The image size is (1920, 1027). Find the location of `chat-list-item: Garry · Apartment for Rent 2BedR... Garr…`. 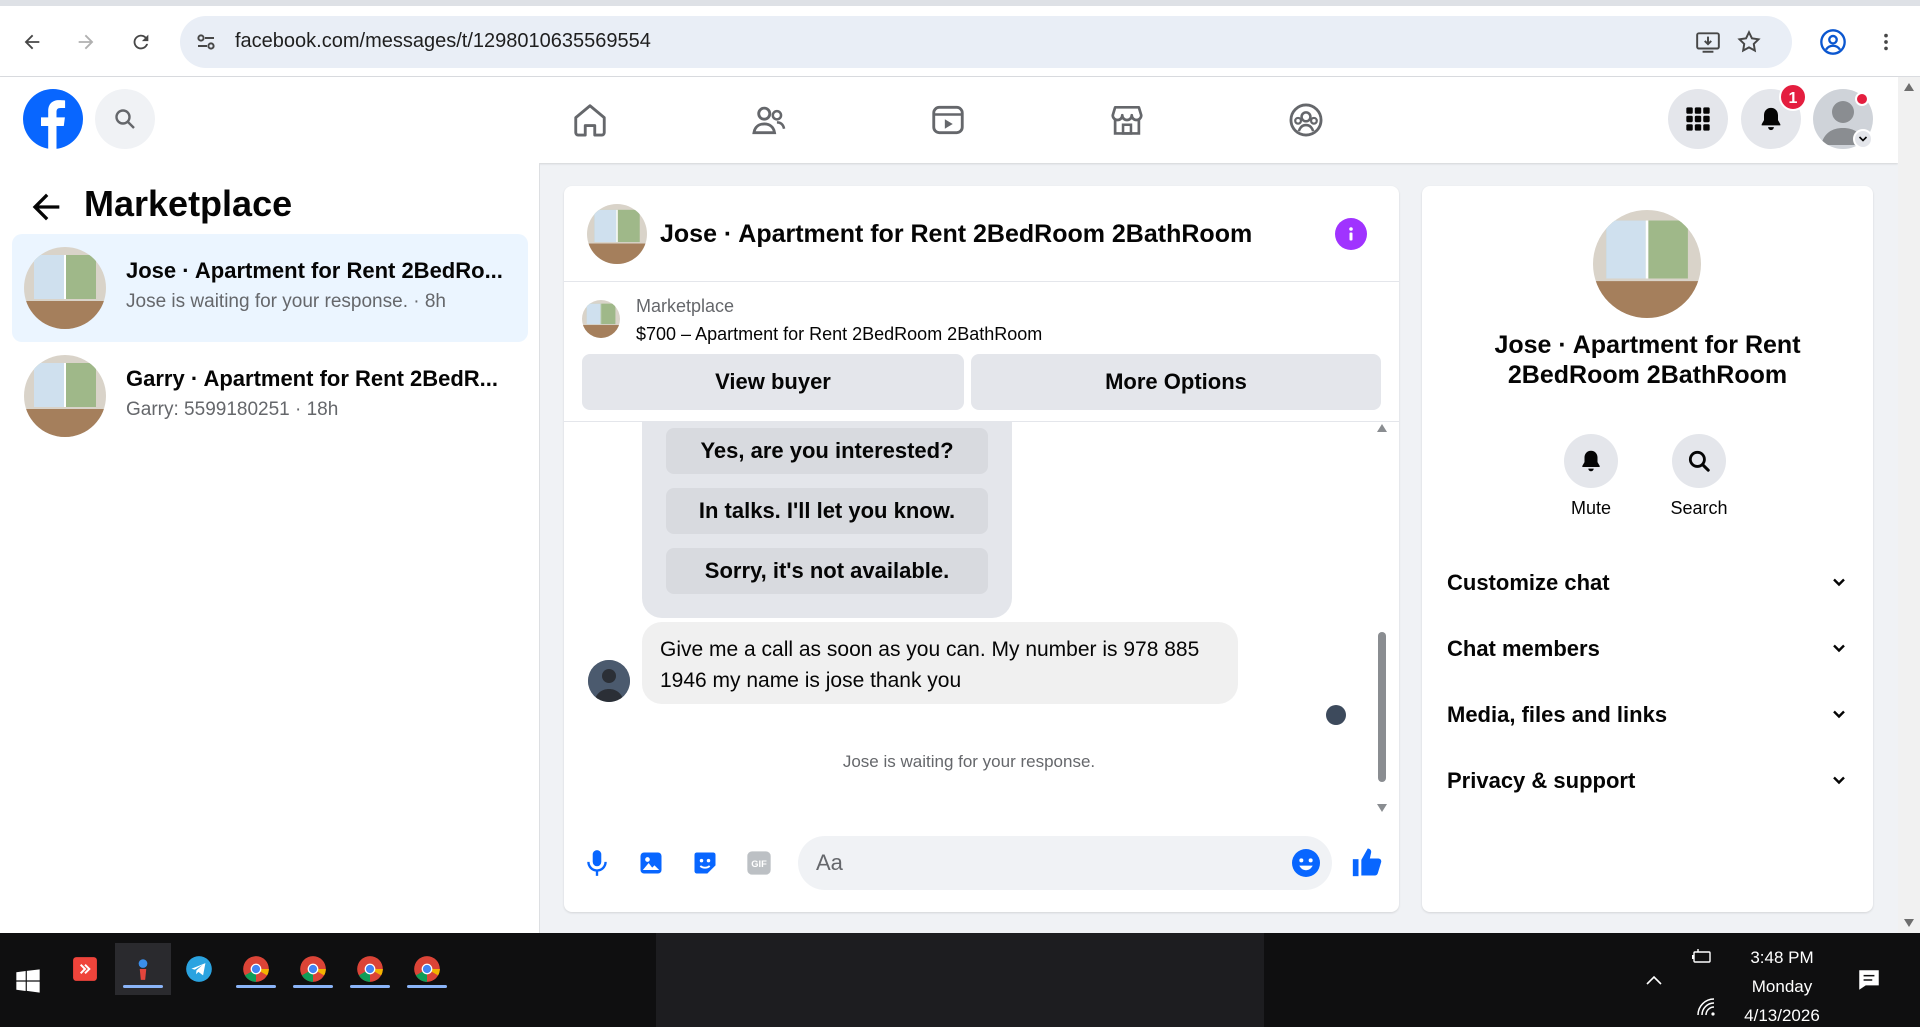

chat-list-item: Garry · Apartment for Rent 2BedR... Garr… is located at coordinates (270, 396).